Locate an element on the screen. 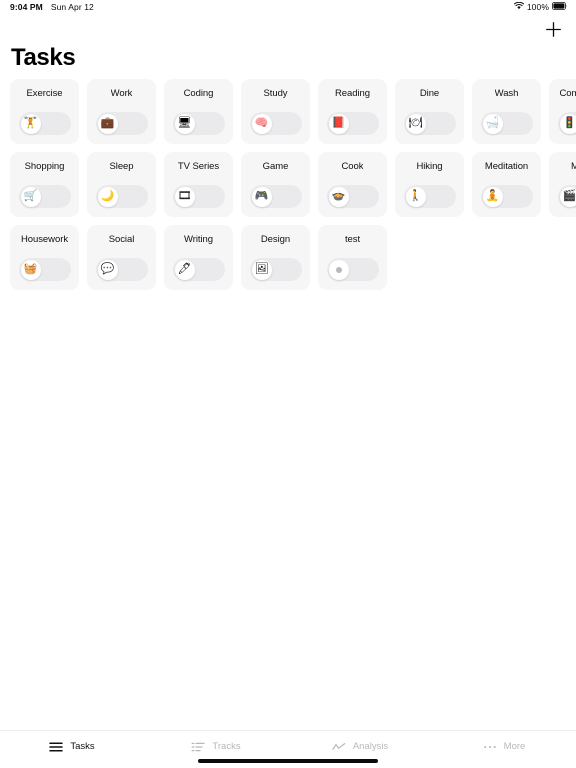 The width and height of the screenshot is (576, 768). book-icon: 📕 is located at coordinates (338, 123).